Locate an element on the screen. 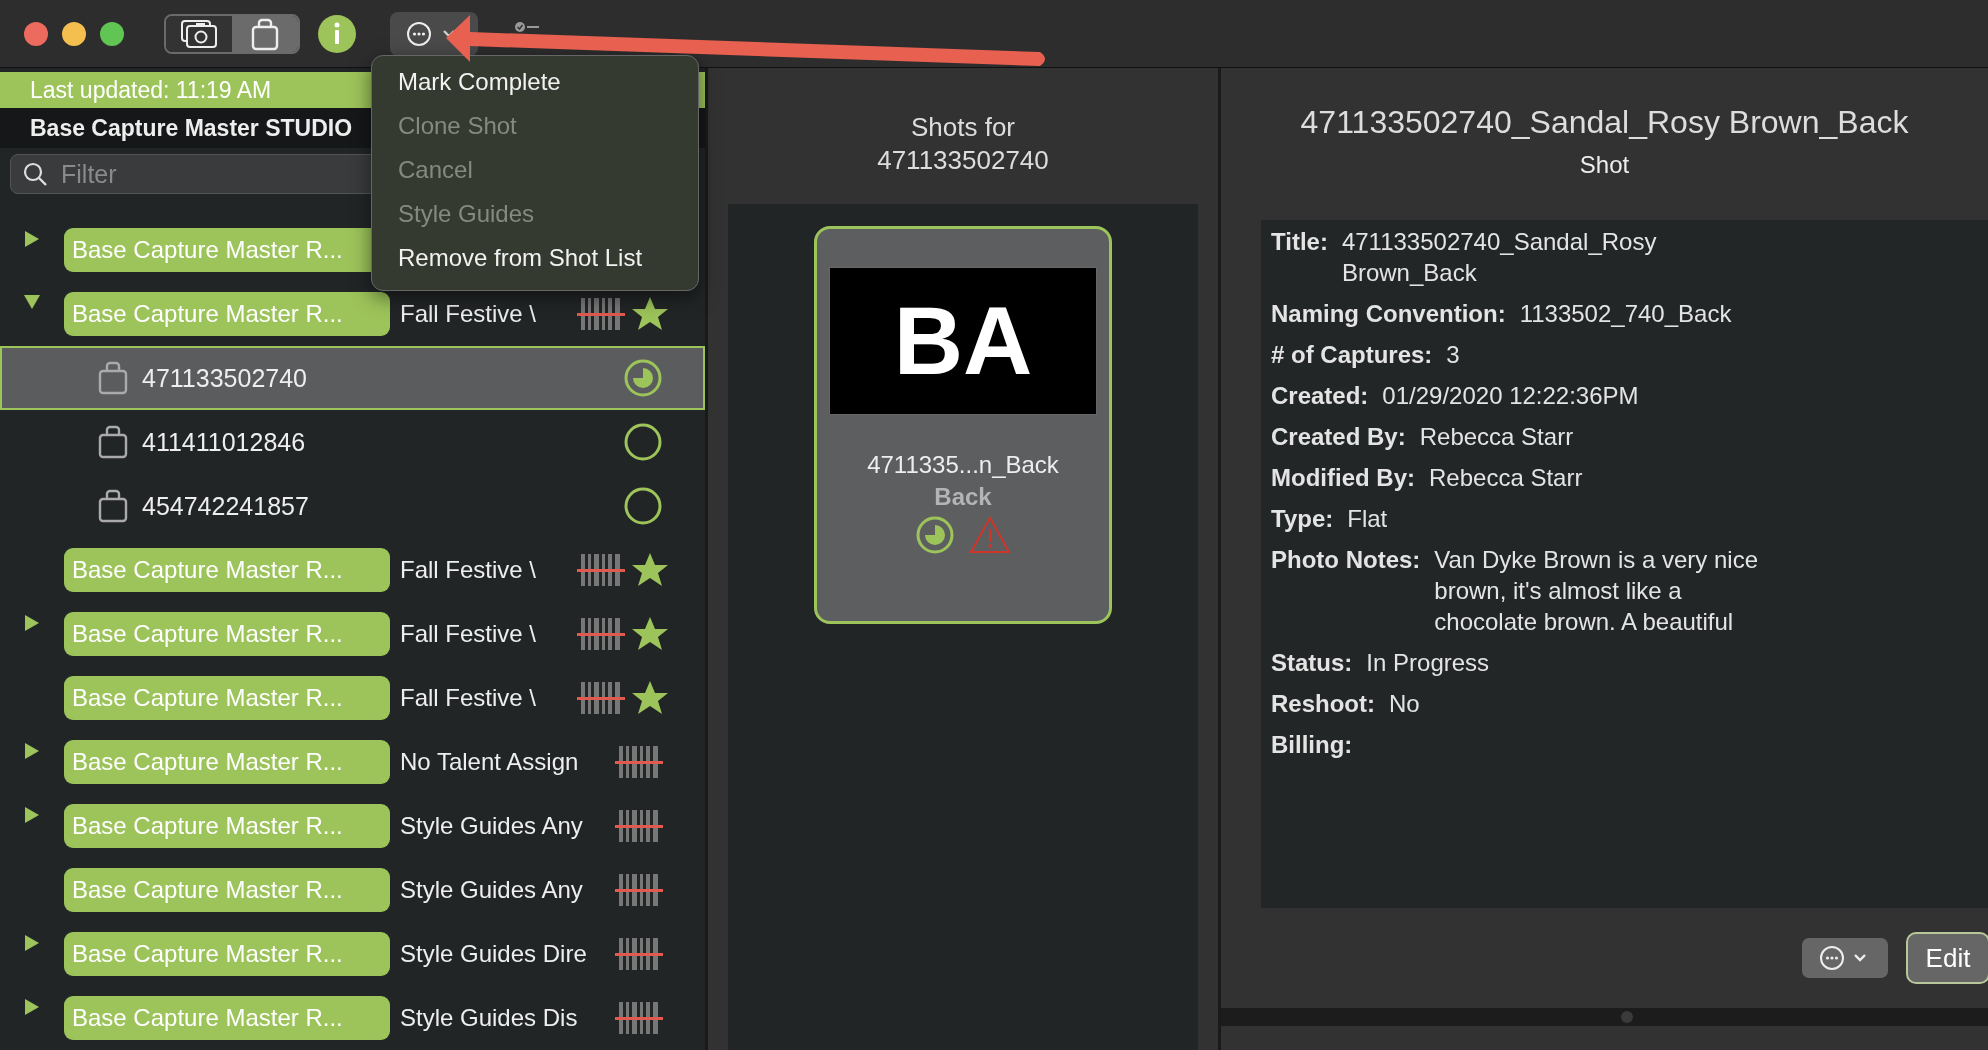 The width and height of the screenshot is (1988, 1050). field-label: Reshoot: is located at coordinates (1323, 704).